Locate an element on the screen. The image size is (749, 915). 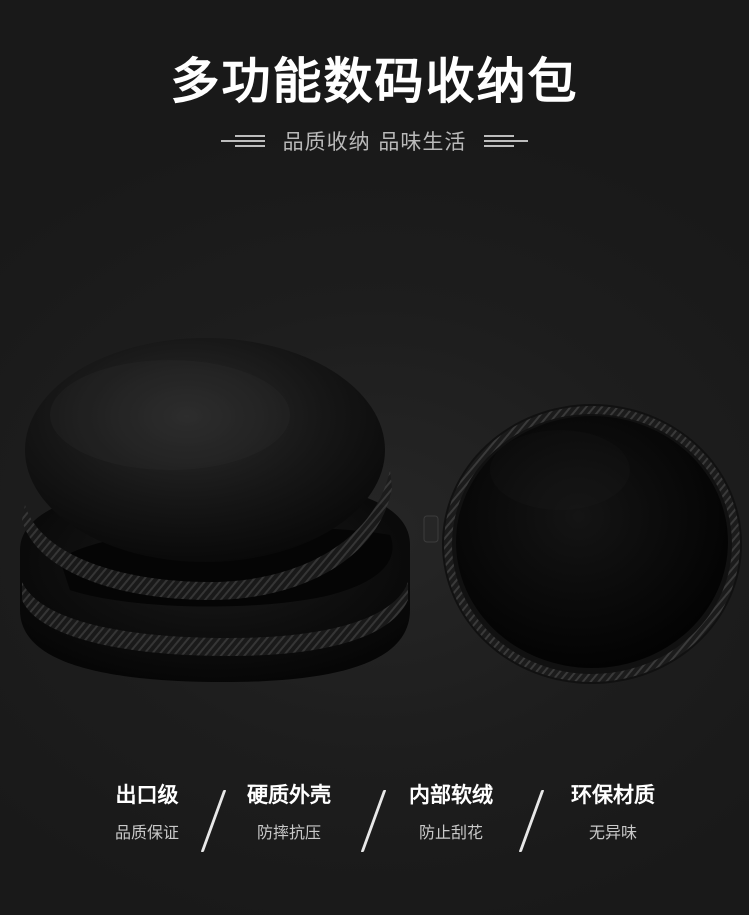
page-title: 多功能数码收纳包 is located at coordinates (374, 81).